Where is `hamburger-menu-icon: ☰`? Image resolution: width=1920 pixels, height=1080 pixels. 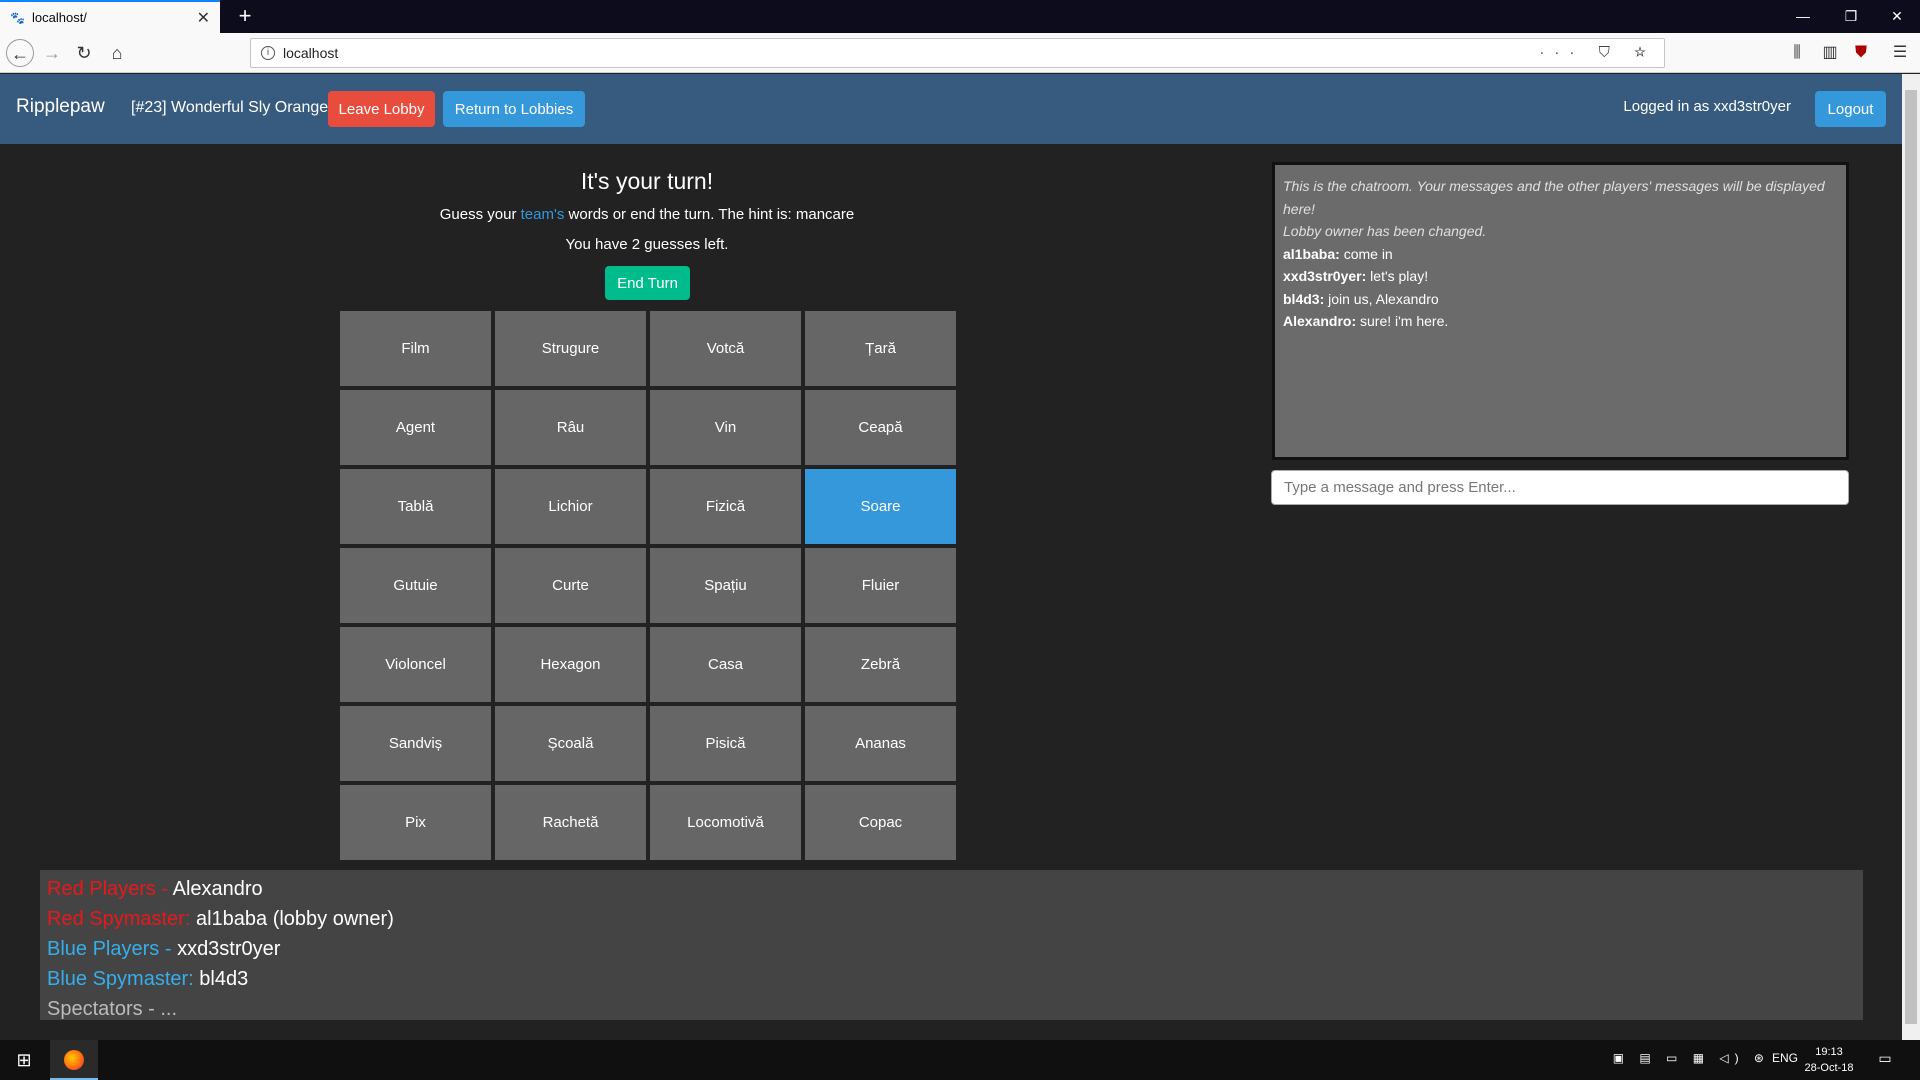 hamburger-menu-icon: ☰ is located at coordinates (1900, 53).